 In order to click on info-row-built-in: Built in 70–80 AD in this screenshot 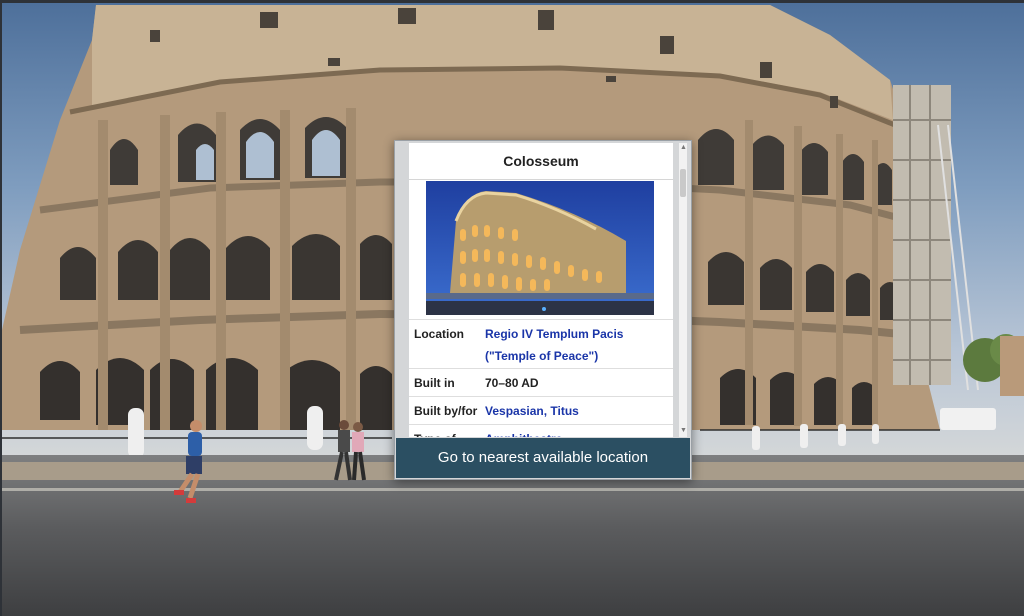, I will do `click(541, 382)`.